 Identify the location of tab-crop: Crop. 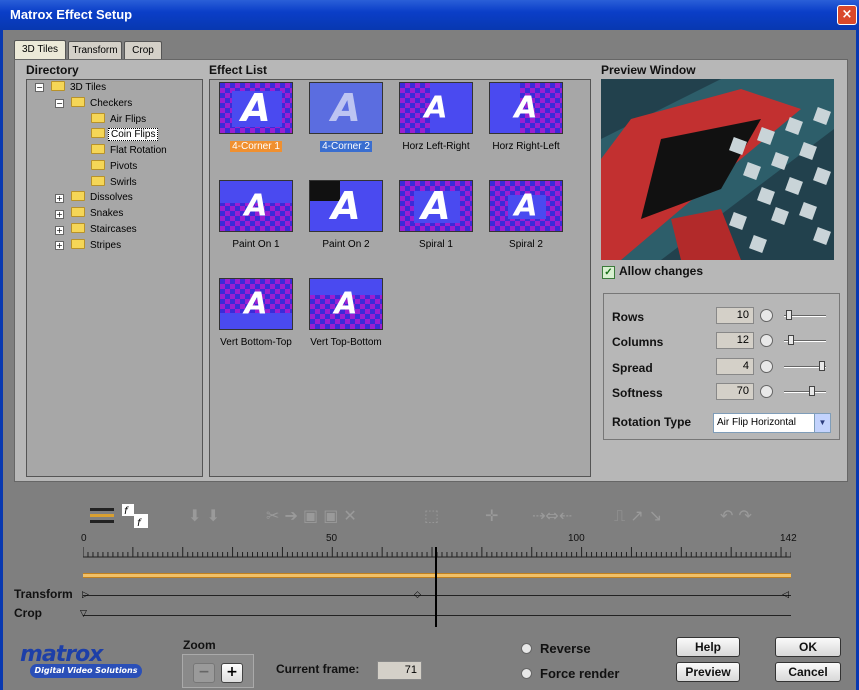
(143, 50).